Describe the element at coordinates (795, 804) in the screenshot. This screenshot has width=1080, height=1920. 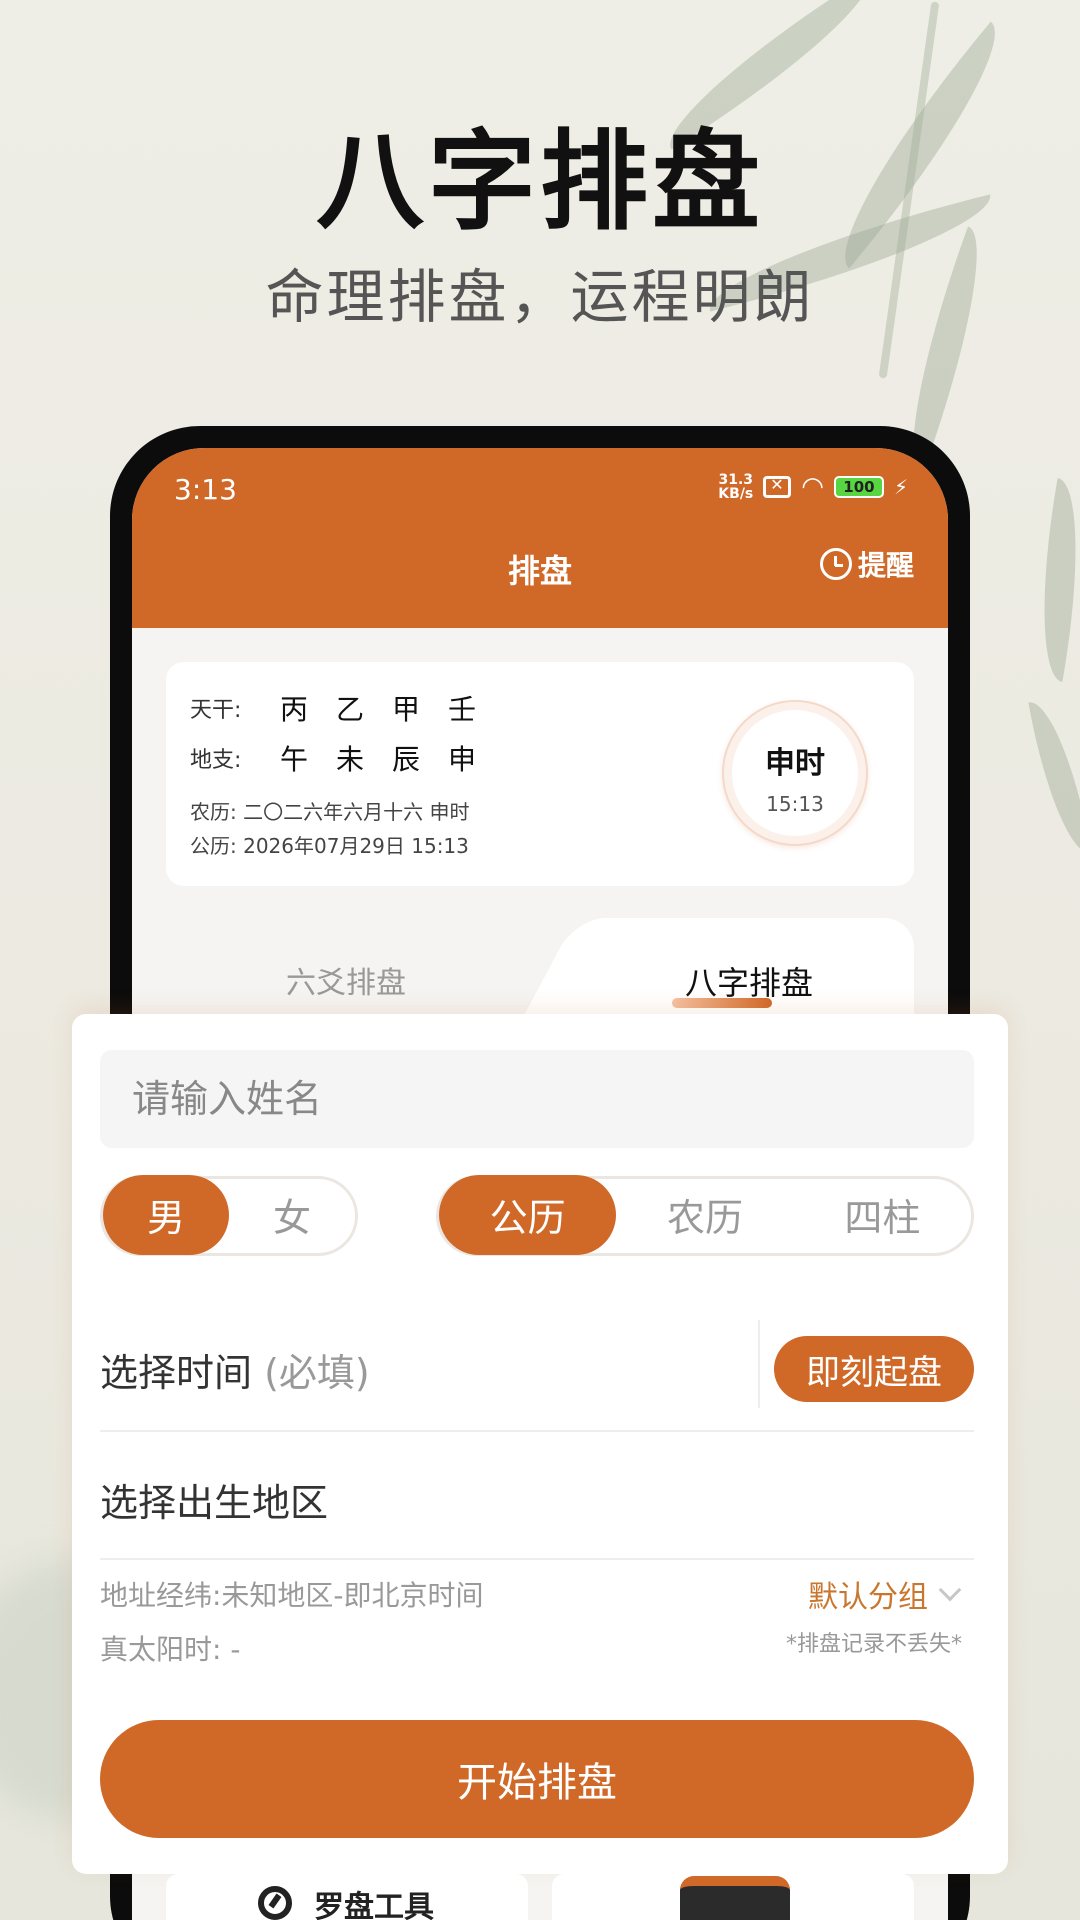
I see `clock-time: 15:13` at that location.